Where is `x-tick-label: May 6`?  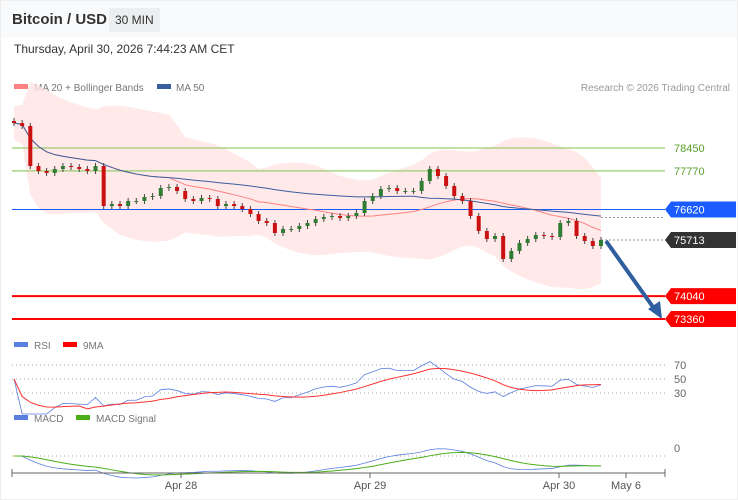
x-tick-label: May 6 is located at coordinates (626, 486).